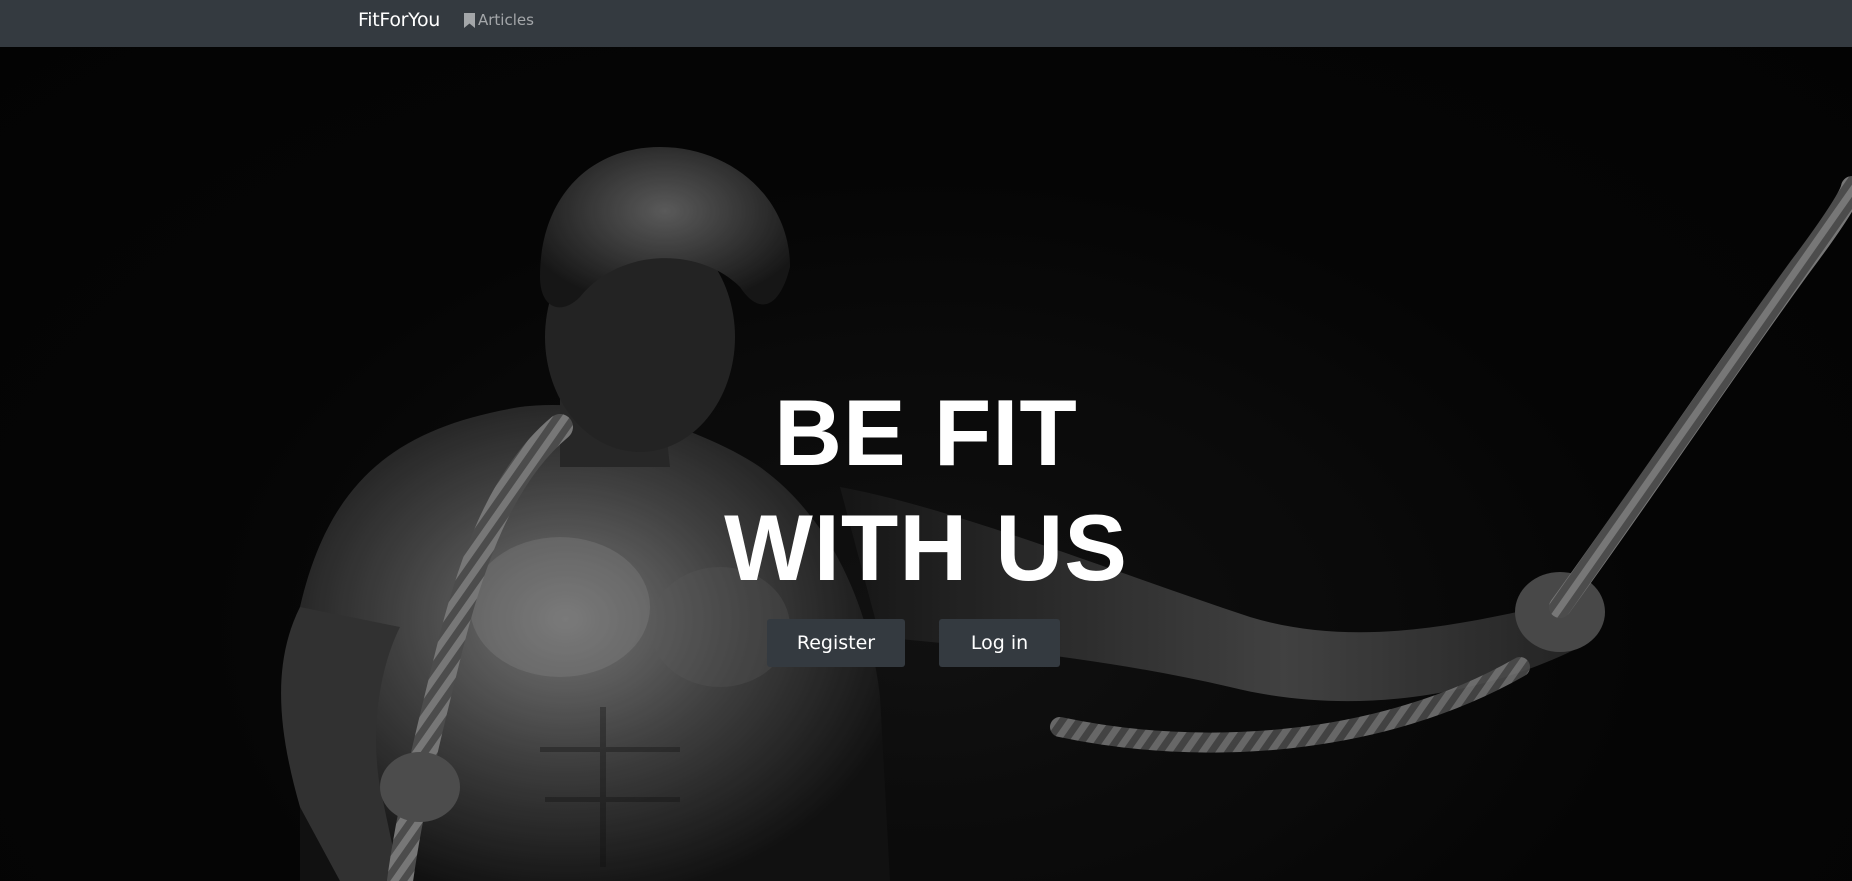  I want to click on hero-headline-line1: BE FIT, so click(926, 432).